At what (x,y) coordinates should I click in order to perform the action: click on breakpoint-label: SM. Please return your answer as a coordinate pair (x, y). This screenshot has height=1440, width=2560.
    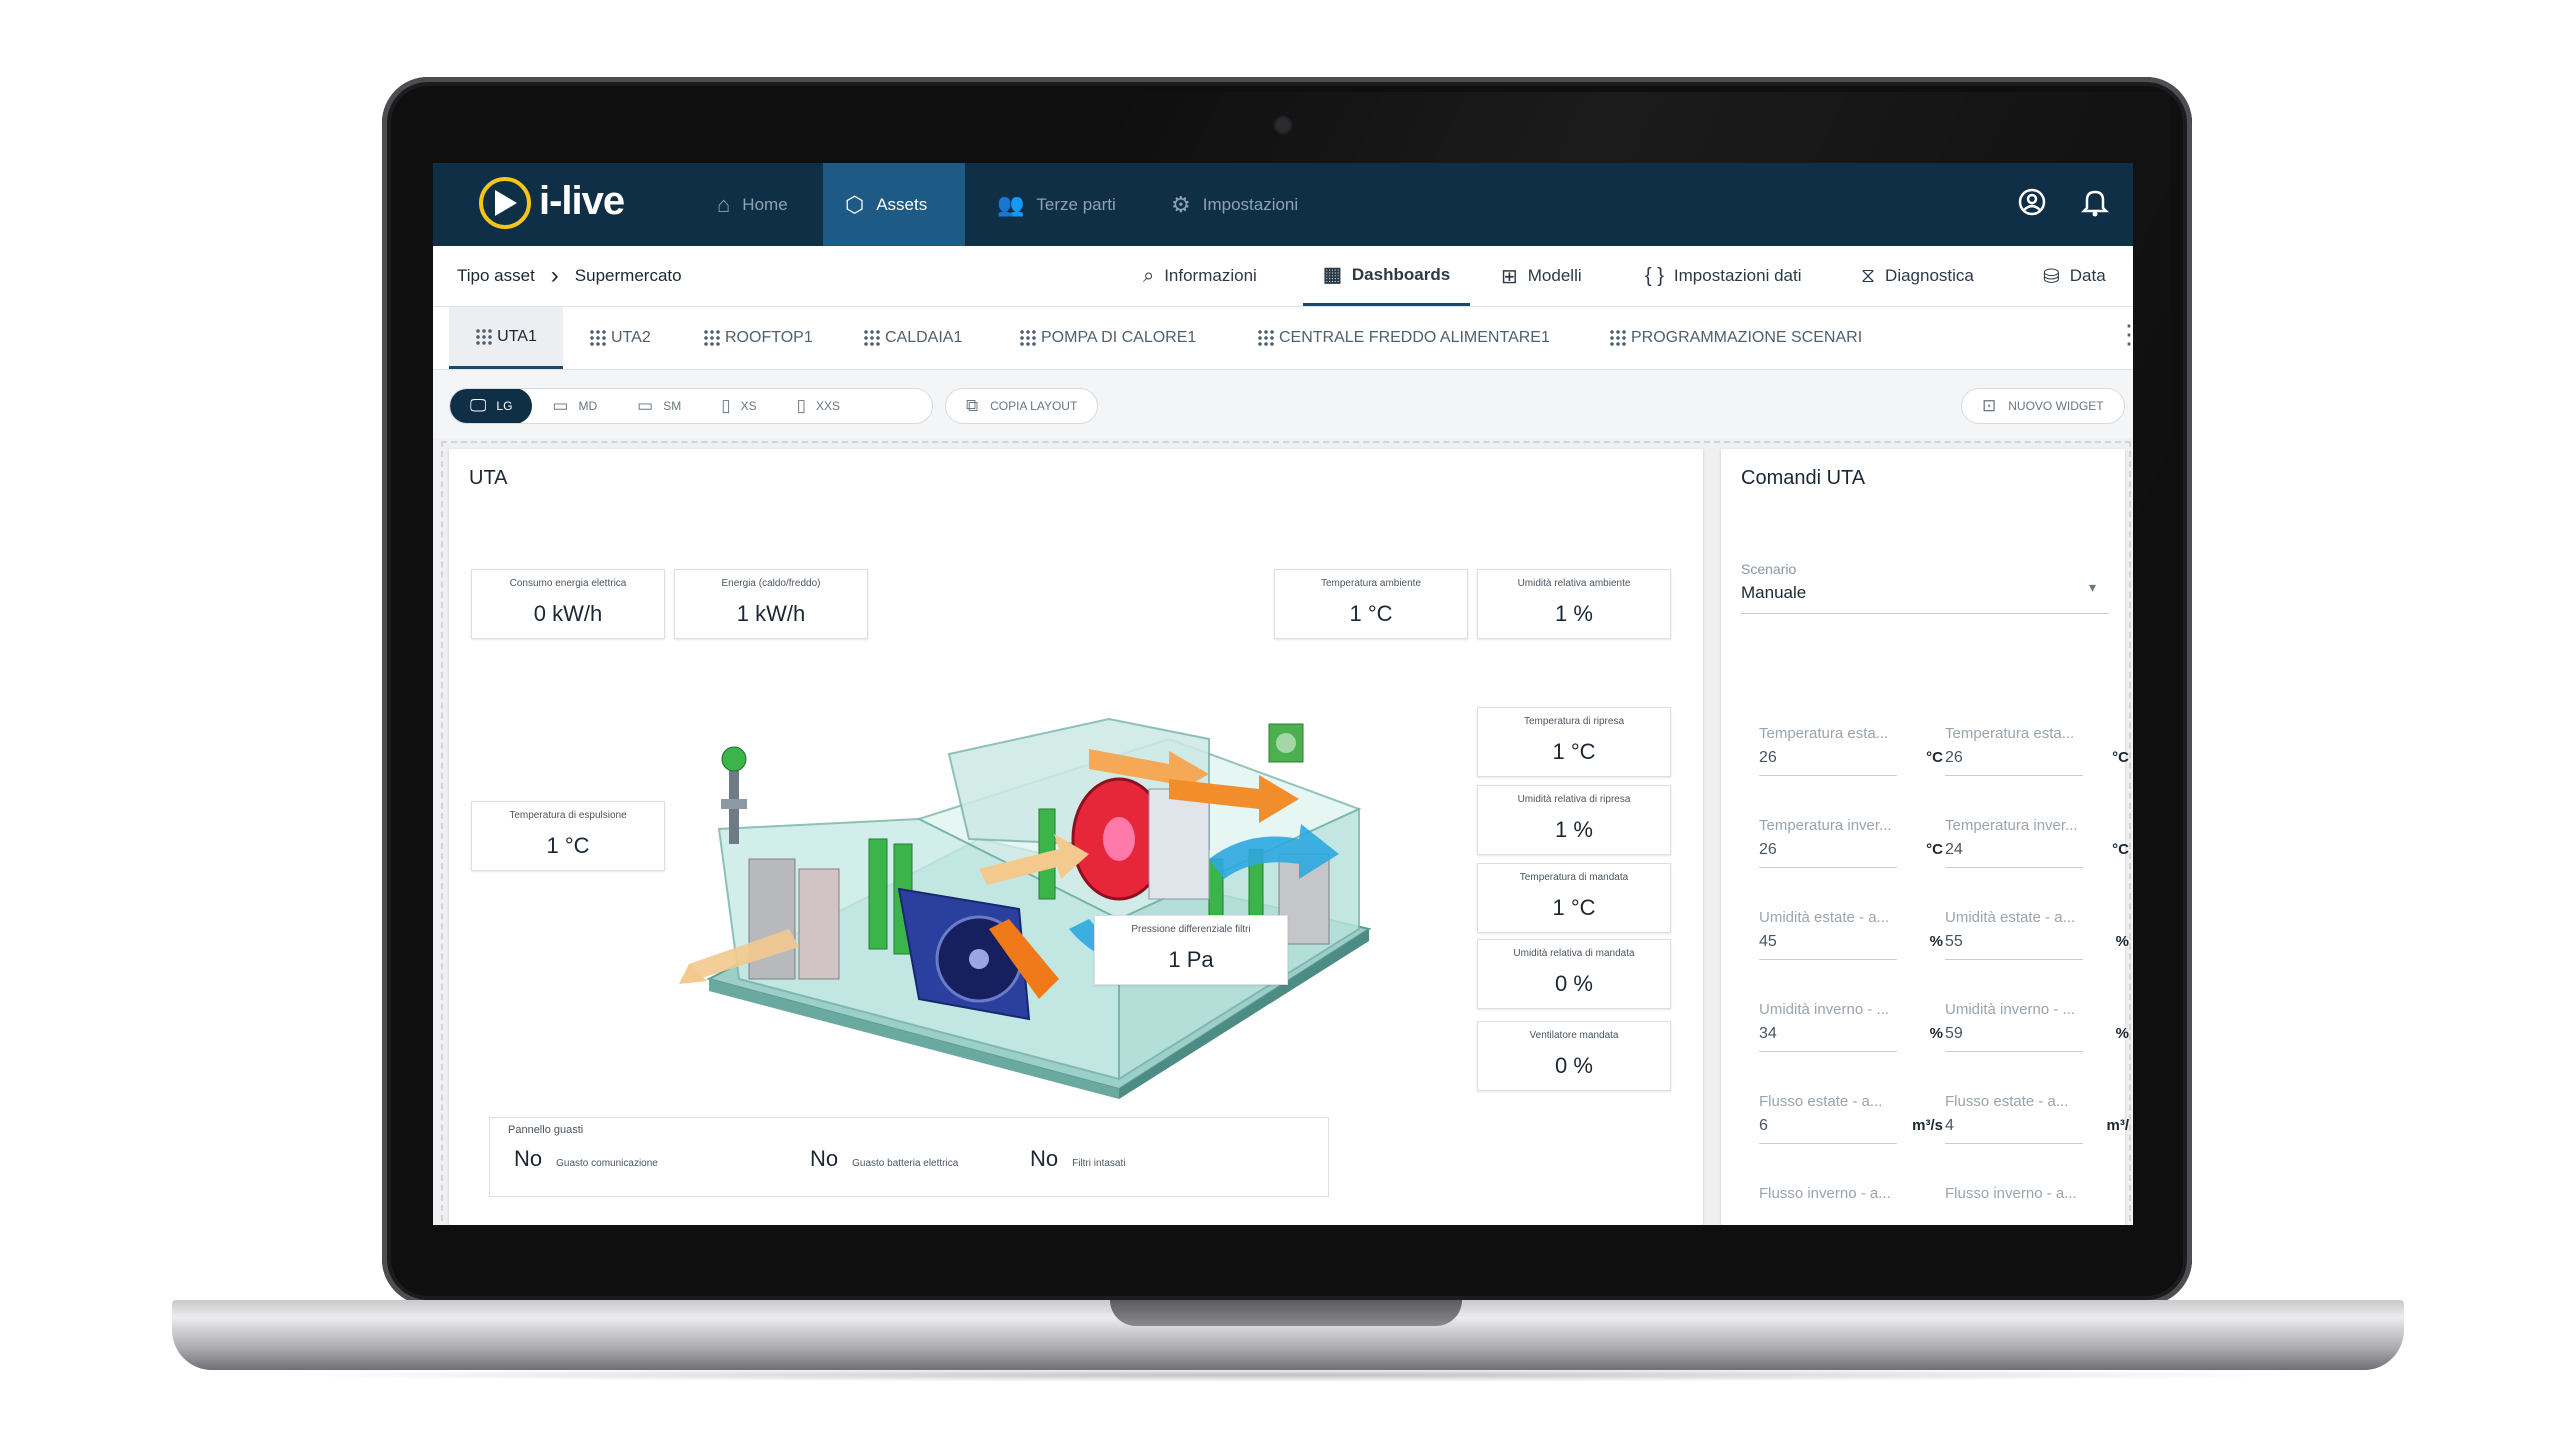
    Looking at the image, I should click on (672, 406).